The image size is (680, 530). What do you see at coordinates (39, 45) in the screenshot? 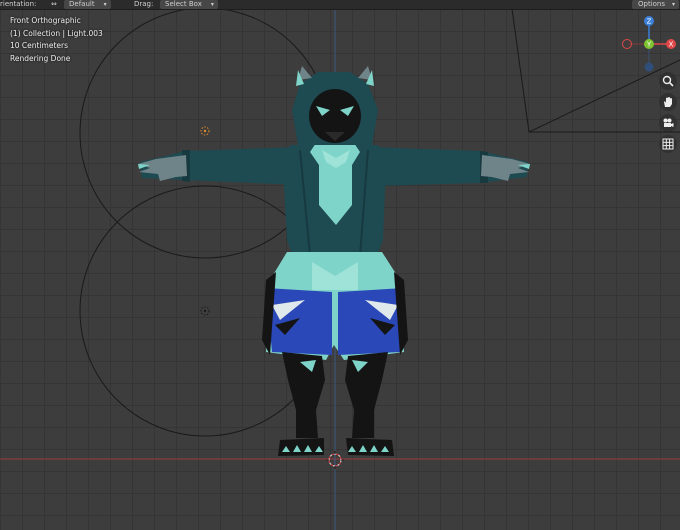
I see `scale-info: 10 Centimeters` at bounding box center [39, 45].